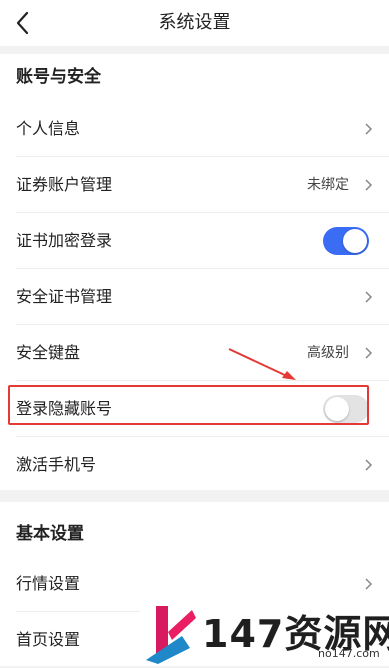  Describe the element at coordinates (48, 352) in the screenshot. I see `row-label: 安全键盘` at that location.